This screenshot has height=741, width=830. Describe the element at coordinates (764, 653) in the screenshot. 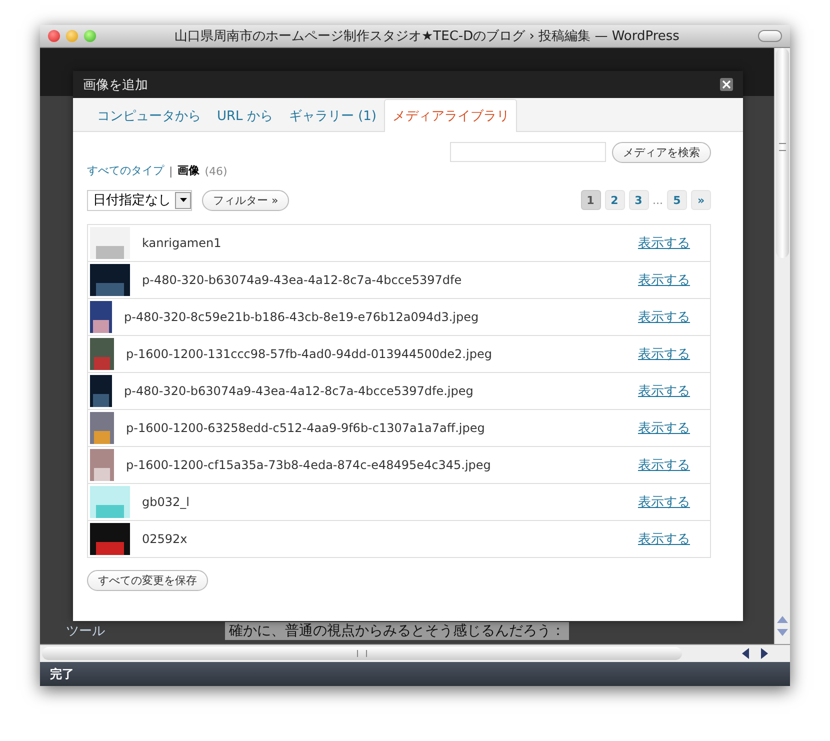

I see `scroll-right-icon` at that location.